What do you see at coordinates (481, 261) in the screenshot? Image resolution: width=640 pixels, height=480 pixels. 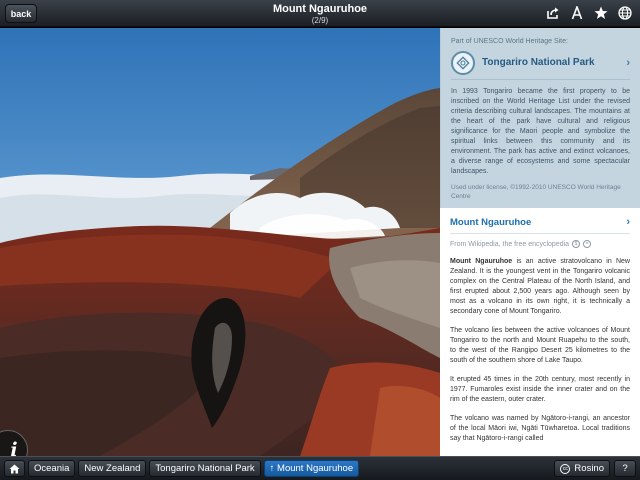 I see `wikipedia-paragraph-bold: Mount Ngauruhoe` at bounding box center [481, 261].